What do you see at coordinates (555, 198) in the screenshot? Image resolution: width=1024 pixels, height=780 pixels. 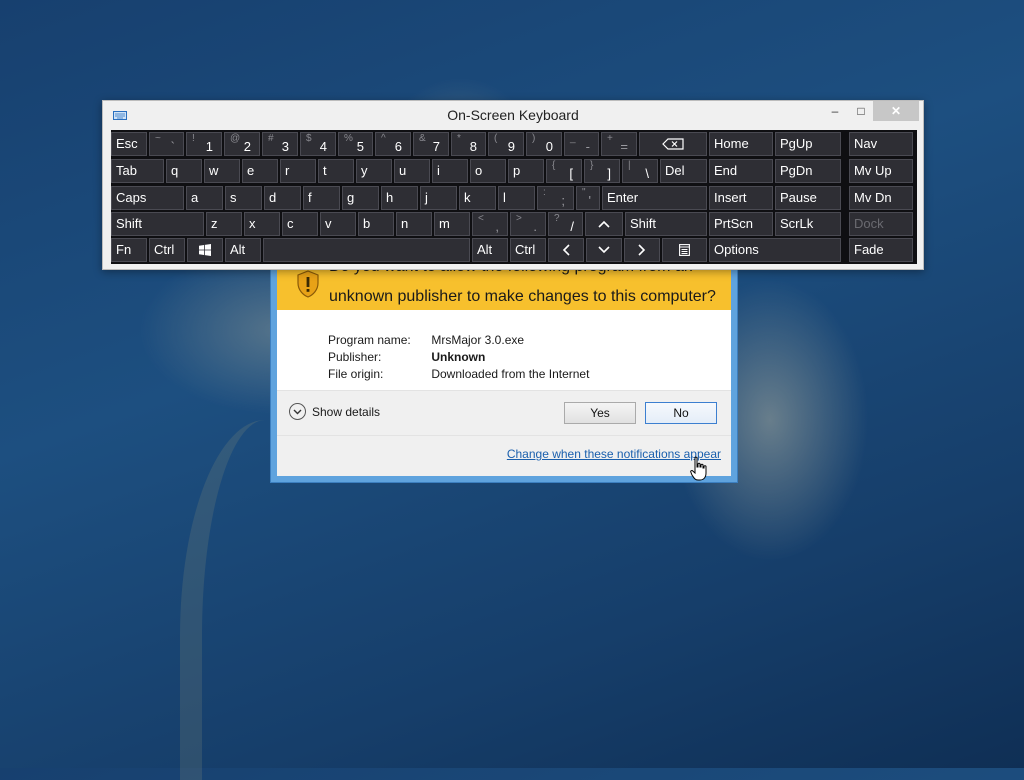 I see `key: :;` at bounding box center [555, 198].